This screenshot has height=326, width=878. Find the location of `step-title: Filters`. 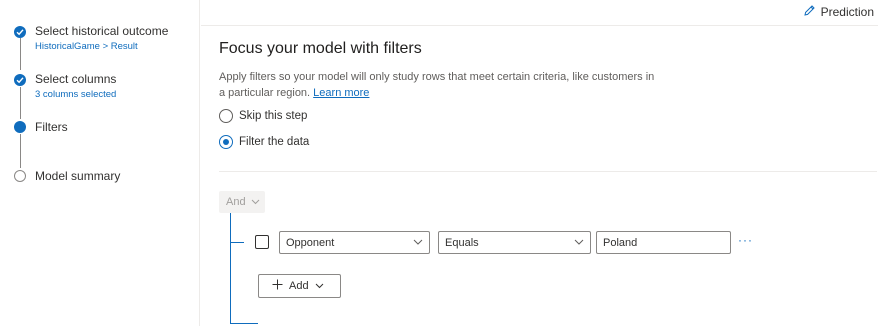

step-title: Filters is located at coordinates (51, 127).